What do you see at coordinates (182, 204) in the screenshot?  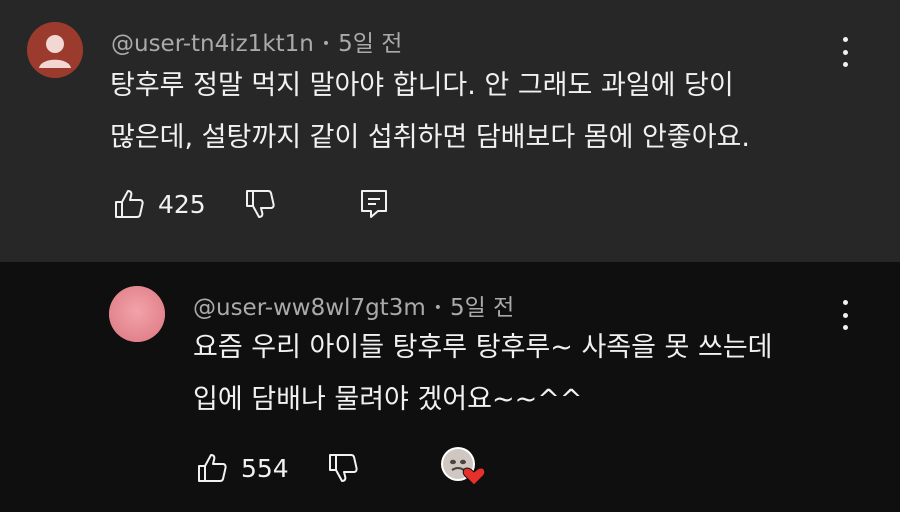 I see `like-count: 425` at bounding box center [182, 204].